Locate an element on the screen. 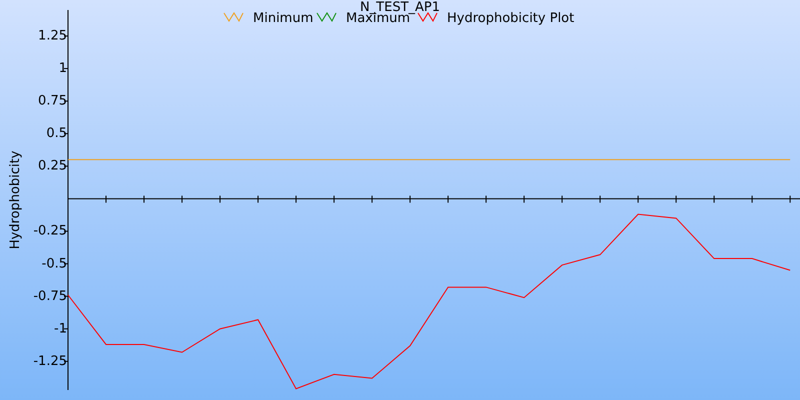  y-axis-title: Hydrophobicity is located at coordinates (15, 200).